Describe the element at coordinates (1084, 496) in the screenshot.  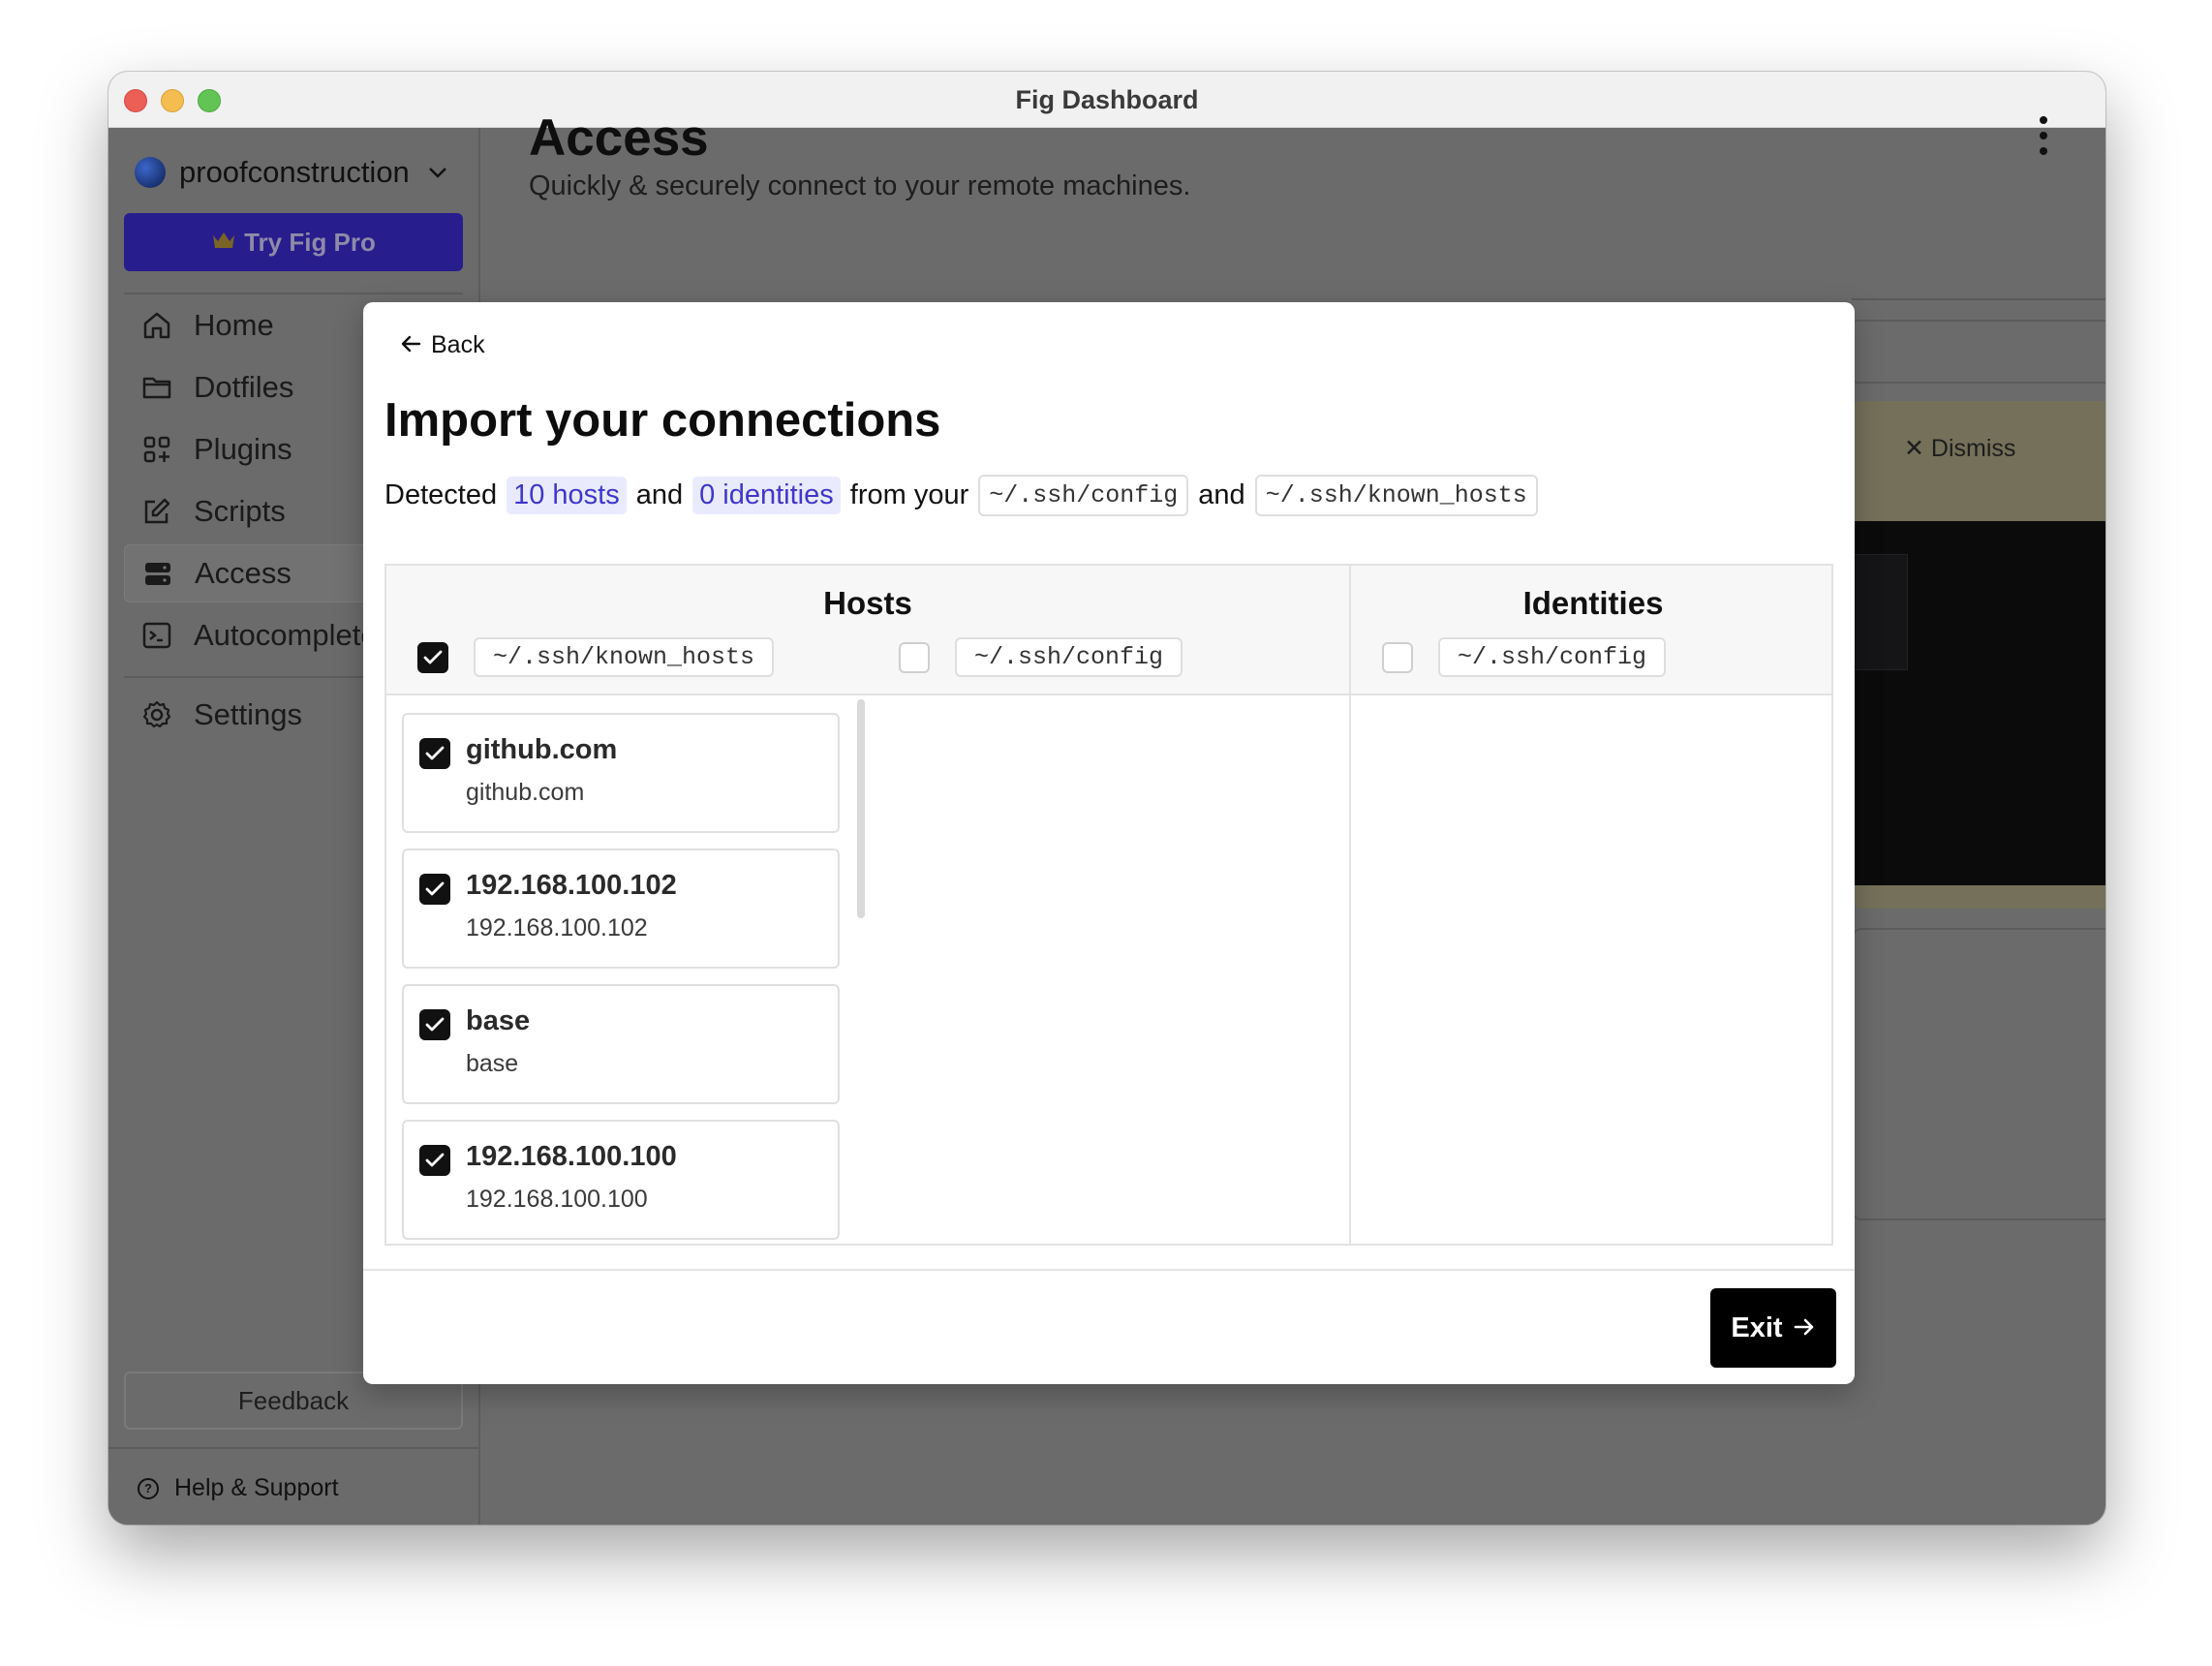
I see `ssh-config-path: ~/.ssh/config` at that location.